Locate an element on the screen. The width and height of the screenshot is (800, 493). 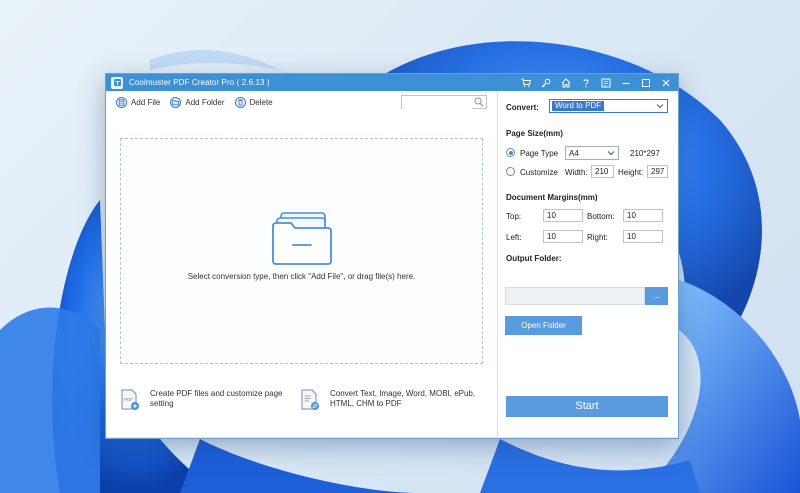
right-margin-label: Right: is located at coordinates (597, 237).